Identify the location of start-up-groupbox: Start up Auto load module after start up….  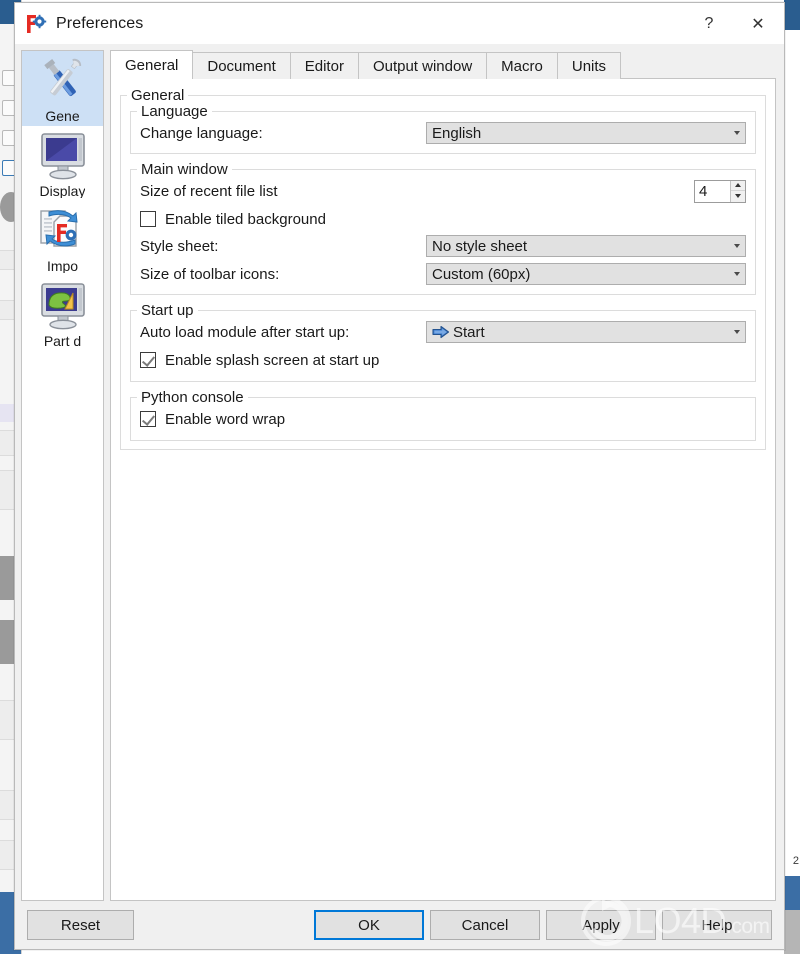
(443, 342).